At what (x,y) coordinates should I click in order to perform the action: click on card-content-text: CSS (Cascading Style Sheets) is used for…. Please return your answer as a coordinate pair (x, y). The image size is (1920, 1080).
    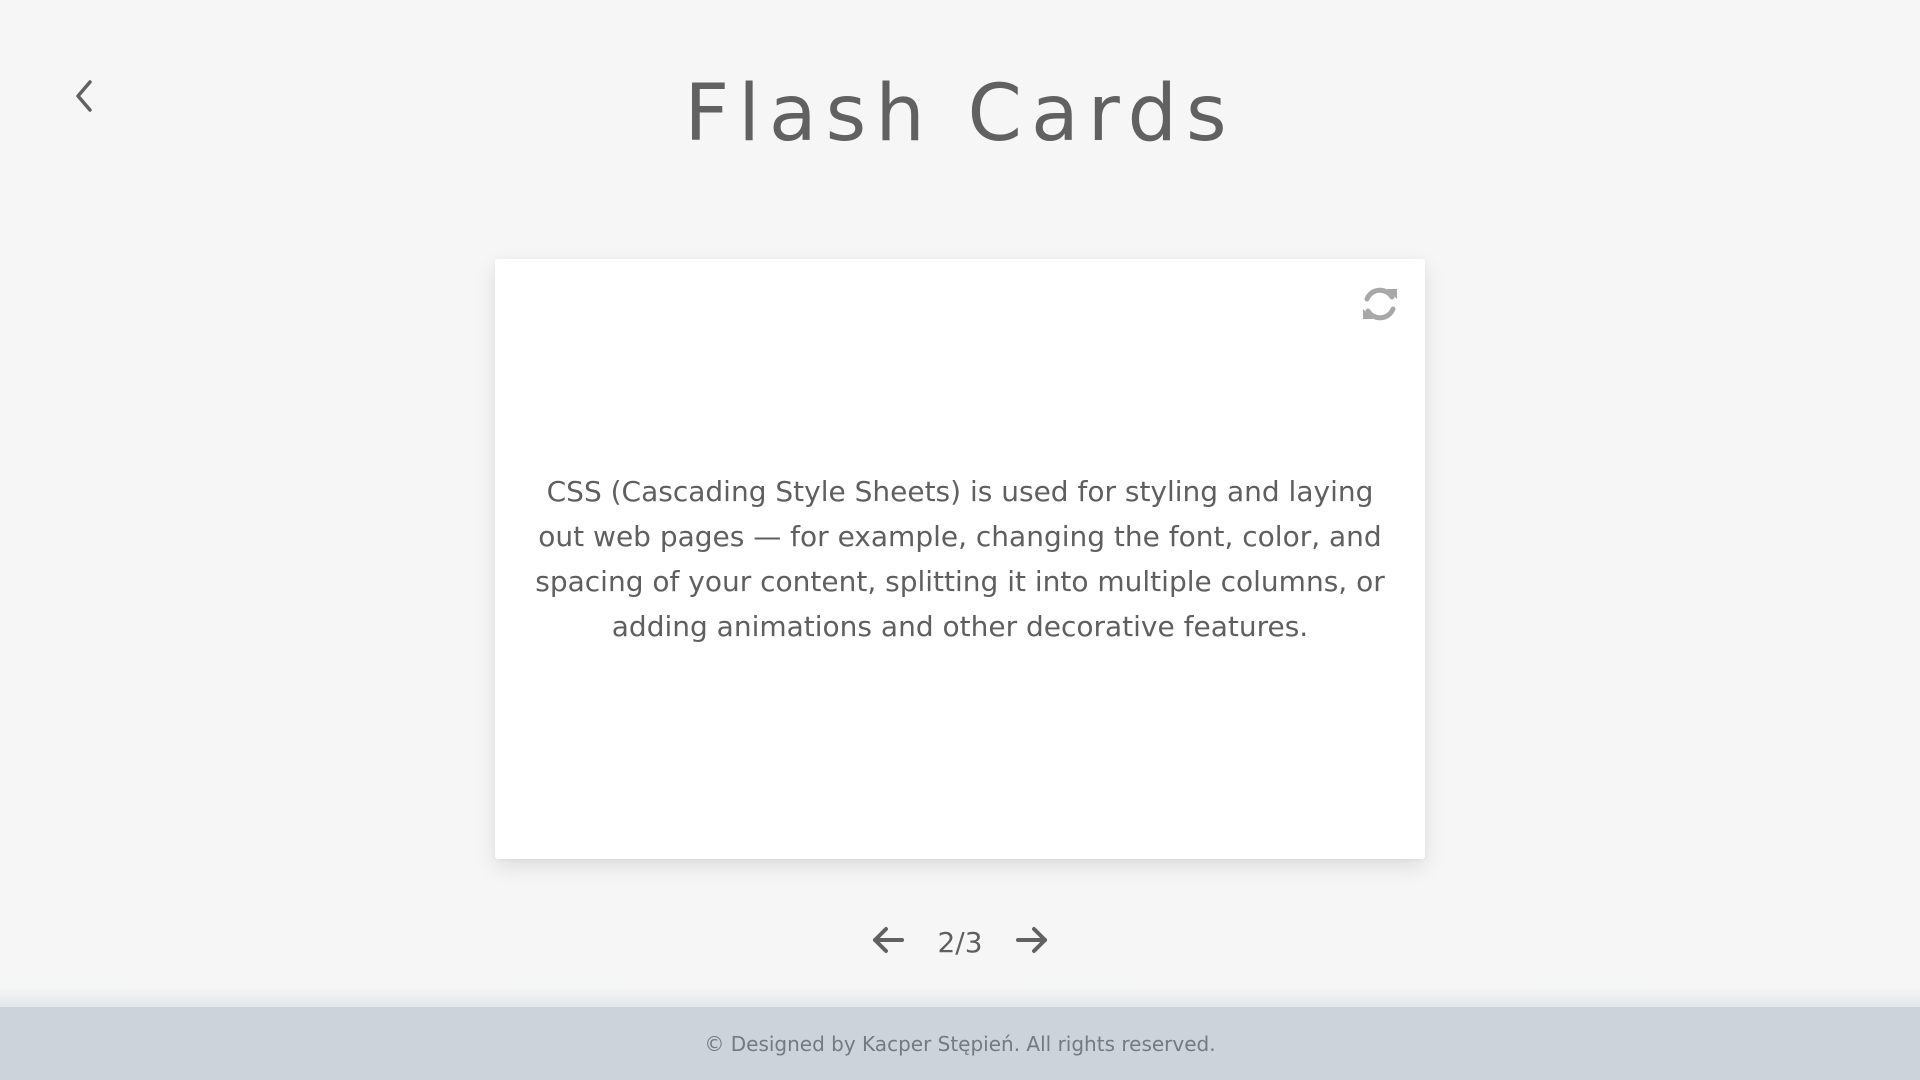
    Looking at the image, I should click on (960, 559).